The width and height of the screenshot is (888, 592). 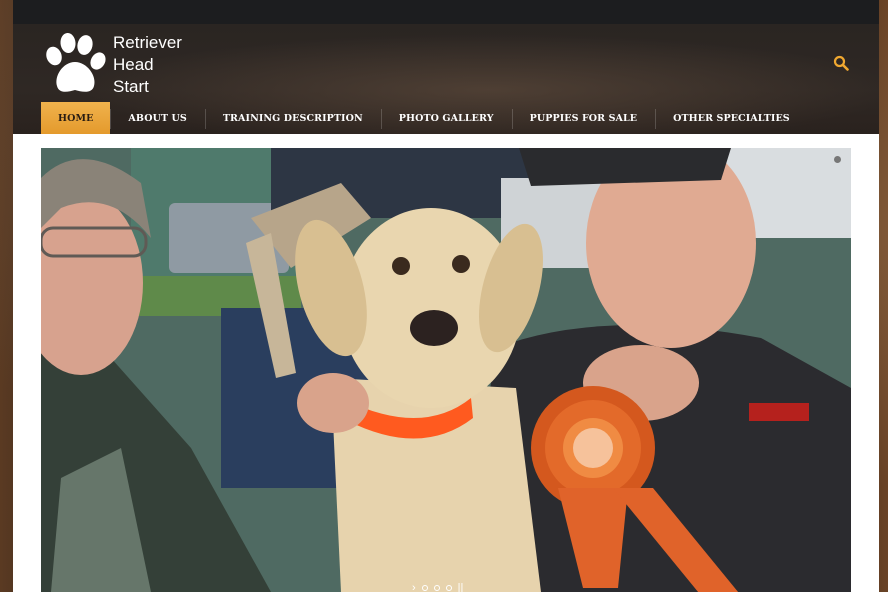 I want to click on search-icon, so click(x=841, y=63).